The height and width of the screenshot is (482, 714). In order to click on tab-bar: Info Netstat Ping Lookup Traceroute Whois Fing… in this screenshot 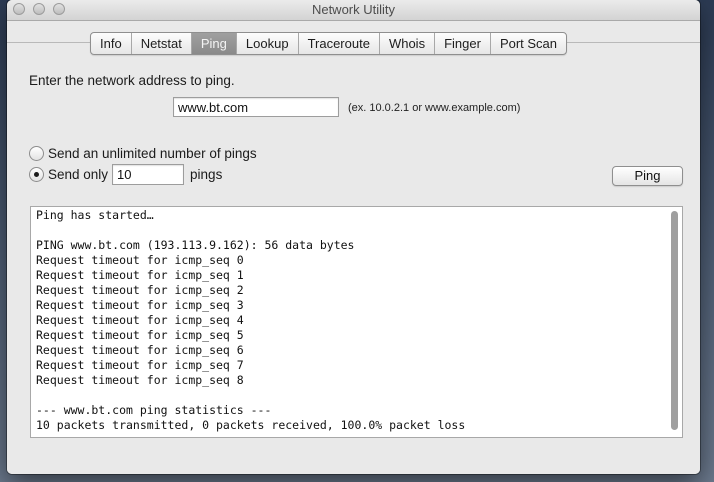, I will do `click(329, 43)`.